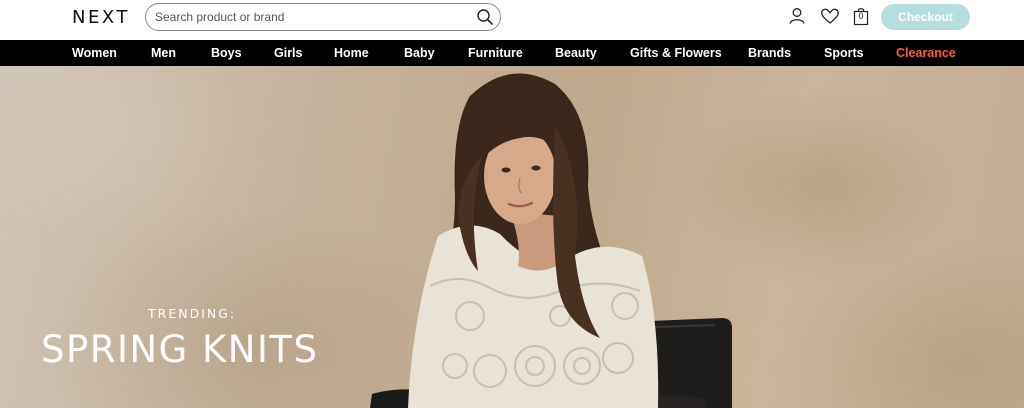 The width and height of the screenshot is (1024, 408). What do you see at coordinates (163, 53) in the screenshot?
I see `nav-item-men: Men` at bounding box center [163, 53].